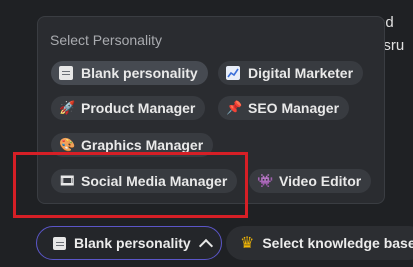  Describe the element at coordinates (234, 107) in the screenshot. I see `pushpin-icon: 📌` at that location.